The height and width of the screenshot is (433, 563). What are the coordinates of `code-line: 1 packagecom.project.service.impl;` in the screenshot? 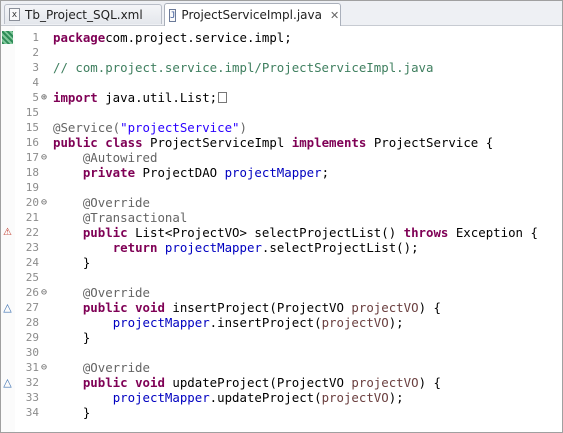 It's located at (281, 37).